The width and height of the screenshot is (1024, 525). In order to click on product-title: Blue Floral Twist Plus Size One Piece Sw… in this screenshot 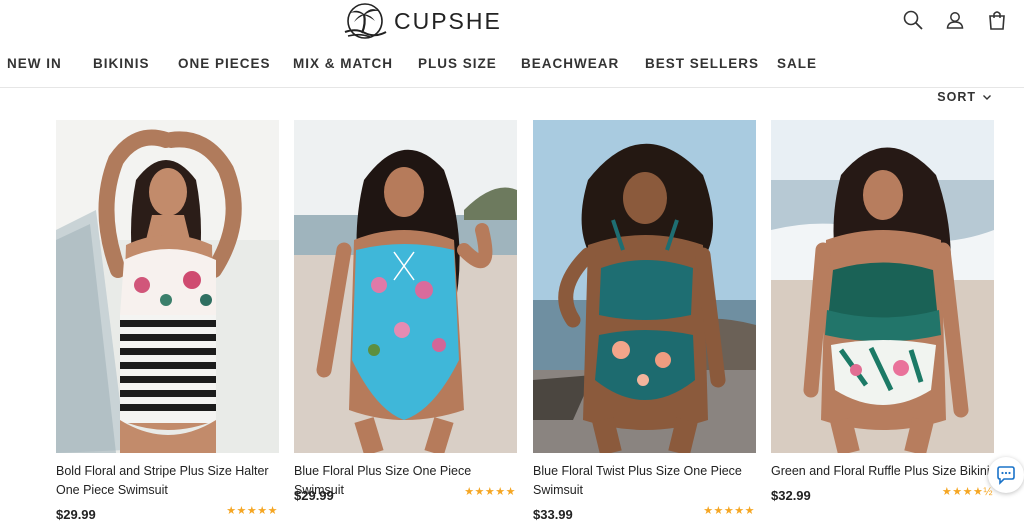, I will do `click(644, 481)`.